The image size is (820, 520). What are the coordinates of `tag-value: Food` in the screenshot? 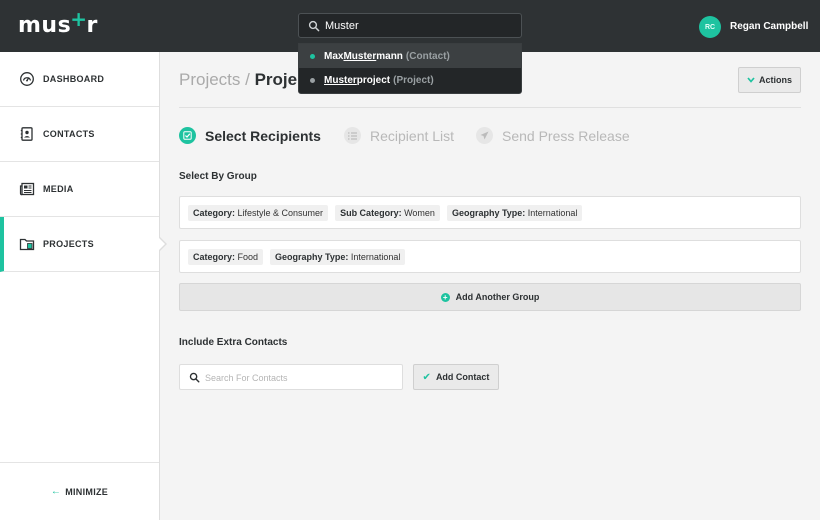 It's located at (247, 256).